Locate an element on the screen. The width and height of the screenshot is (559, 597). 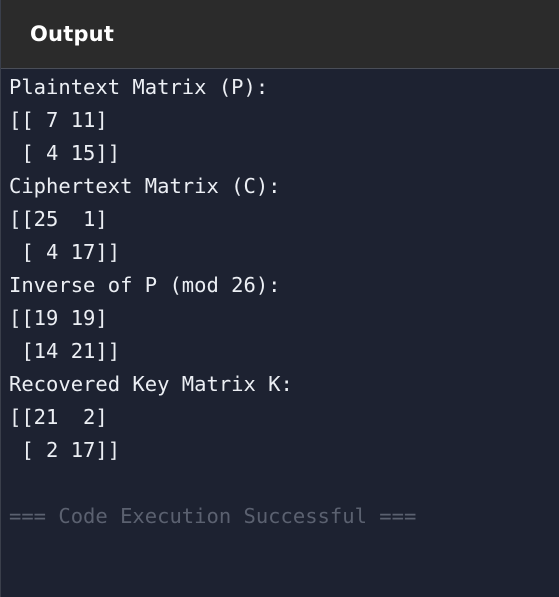
output-header: Output is located at coordinates (280, 34).